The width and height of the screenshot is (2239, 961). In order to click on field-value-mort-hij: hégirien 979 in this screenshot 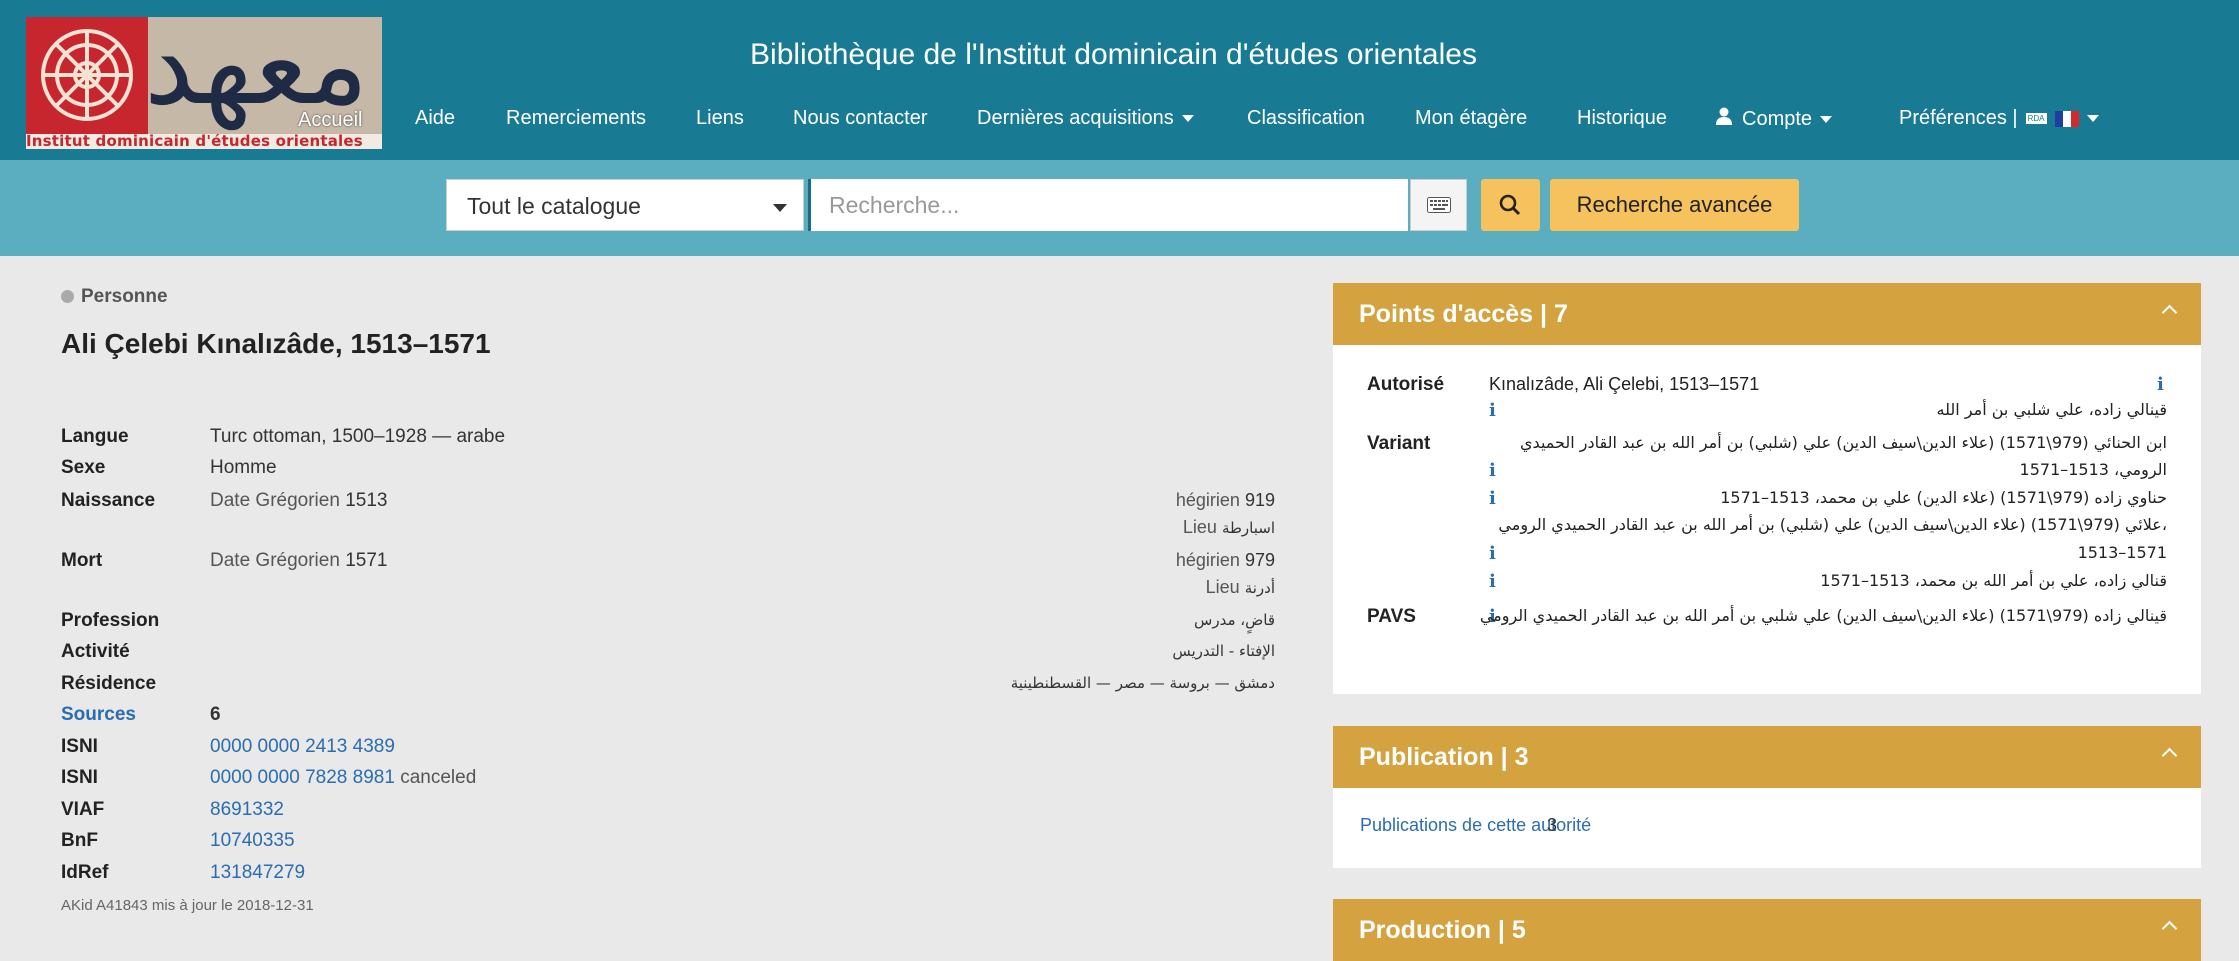, I will do `click(1225, 560)`.